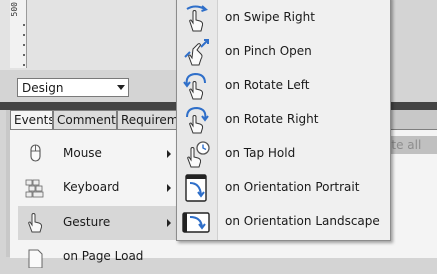 The width and height of the screenshot is (437, 274). Describe the element at coordinates (90, 35) in the screenshot. I see `editor-canvas-area: 500` at that location.